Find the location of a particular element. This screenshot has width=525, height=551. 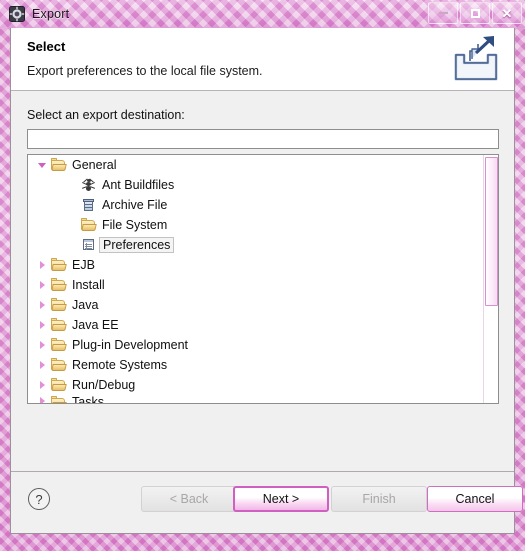

eclipse-icon is located at coordinates (17, 14).